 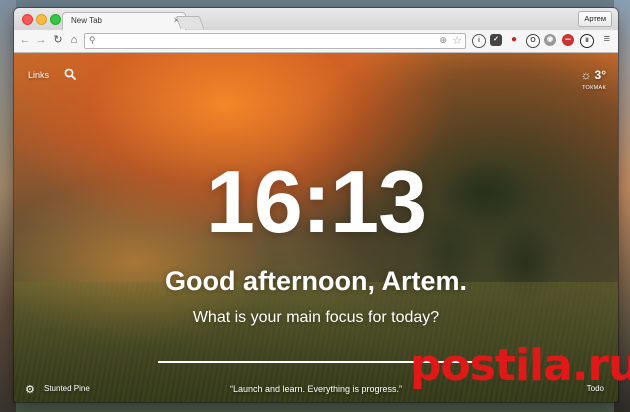 What do you see at coordinates (41, 19) in the screenshot?
I see `minimize-window-button` at bounding box center [41, 19].